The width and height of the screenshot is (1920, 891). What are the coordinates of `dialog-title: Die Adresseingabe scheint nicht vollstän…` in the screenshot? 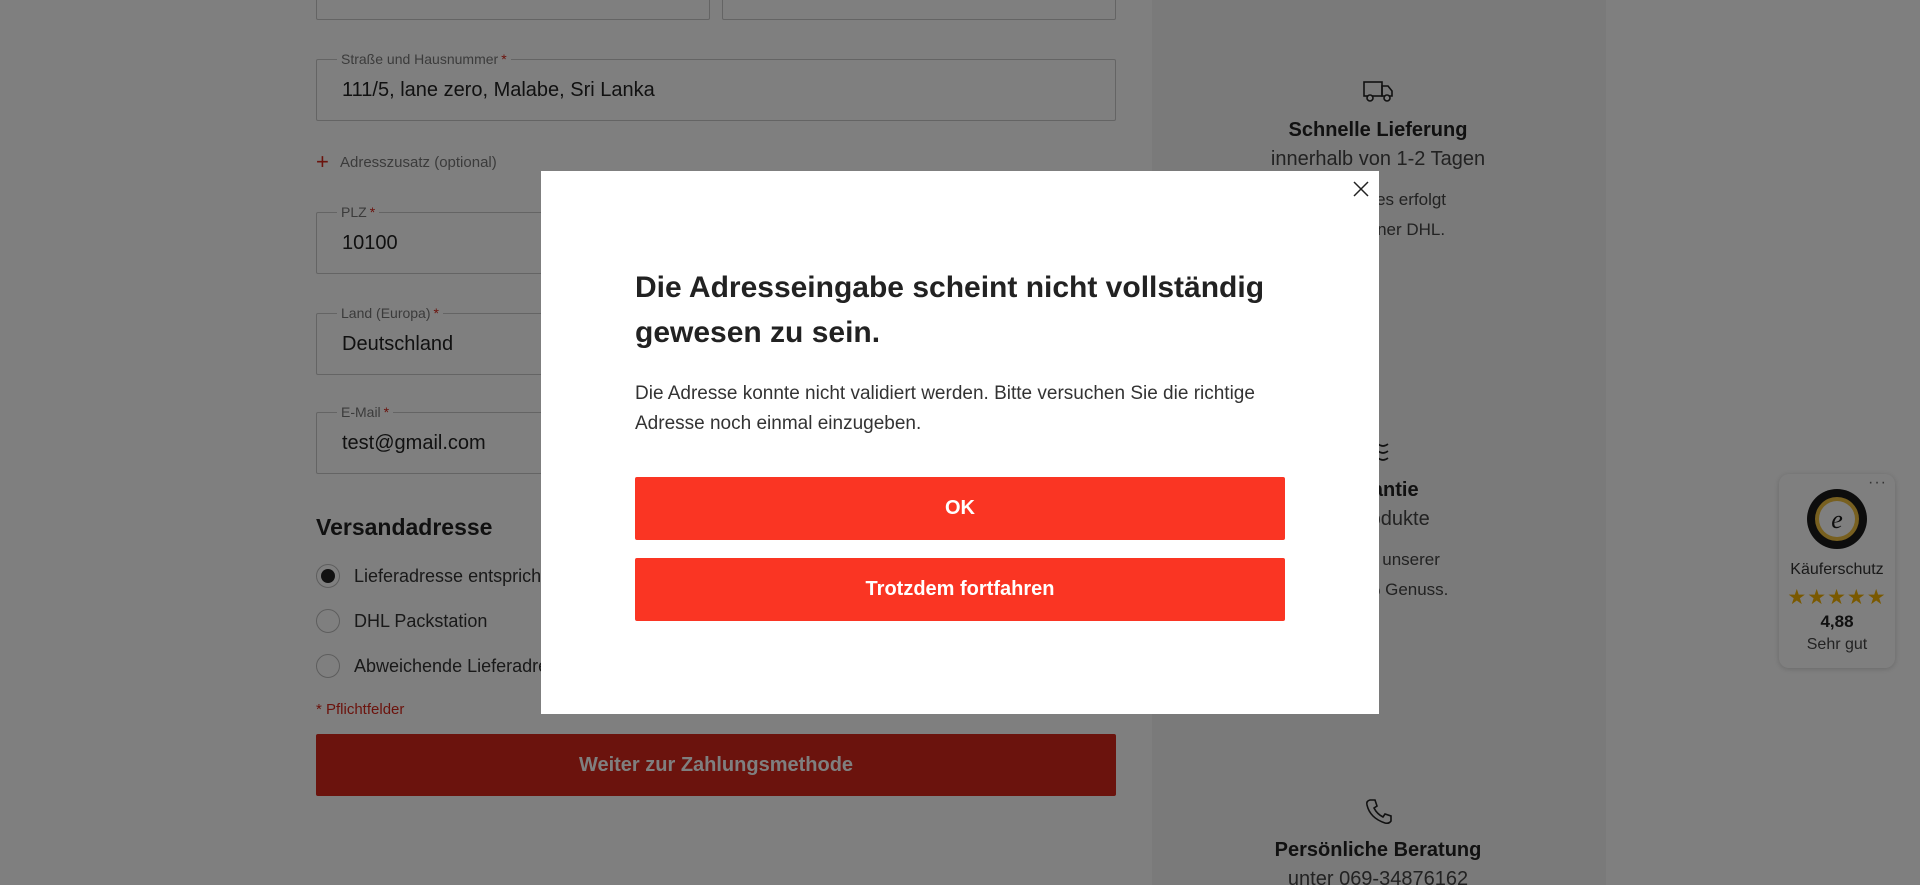 It's located at (950, 310).